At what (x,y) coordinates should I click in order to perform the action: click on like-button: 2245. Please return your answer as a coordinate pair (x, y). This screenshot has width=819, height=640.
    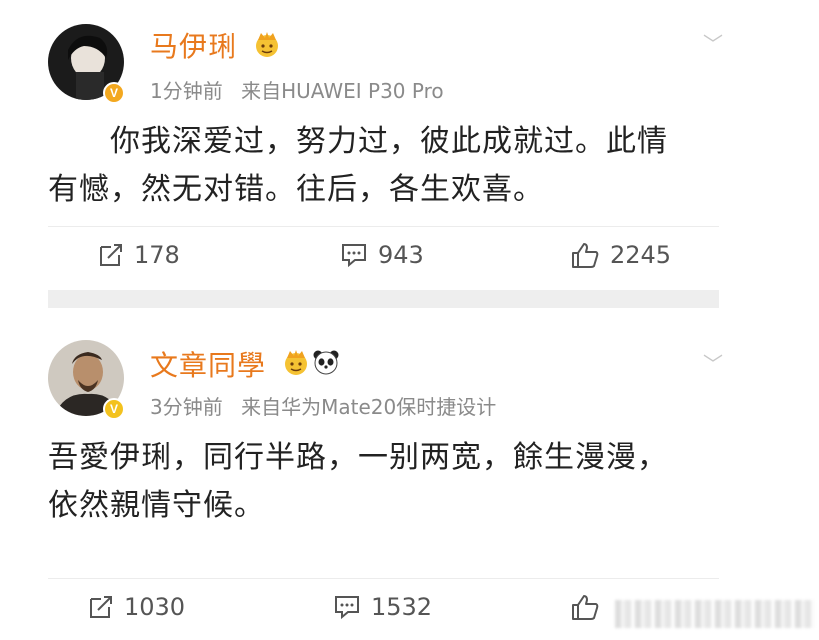
    Looking at the image, I should click on (620, 255).